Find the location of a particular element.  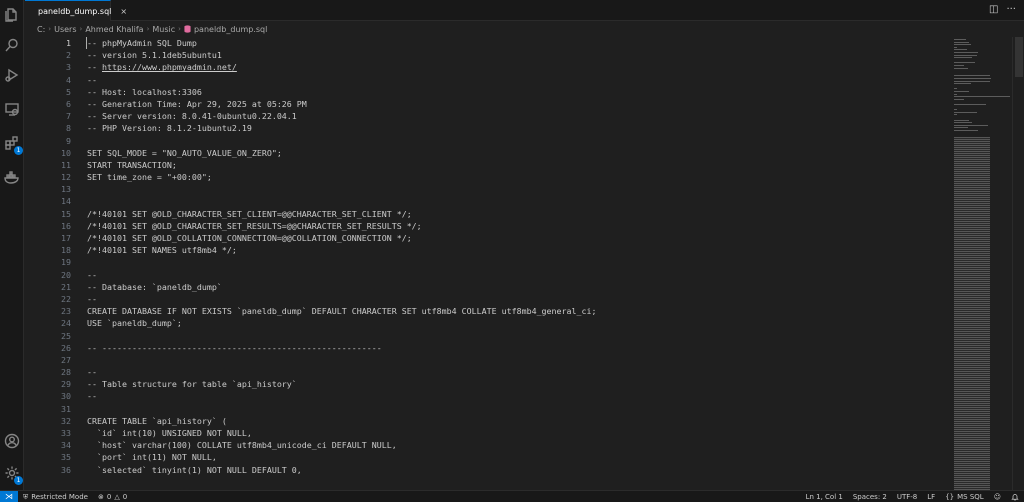

breadcrumb-item: Music is located at coordinates (163, 29).